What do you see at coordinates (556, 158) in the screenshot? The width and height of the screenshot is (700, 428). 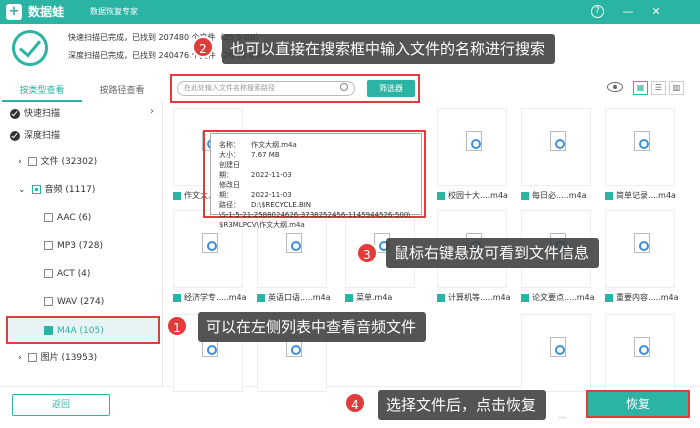 I see `file-card: 每日必.....m4a` at bounding box center [556, 158].